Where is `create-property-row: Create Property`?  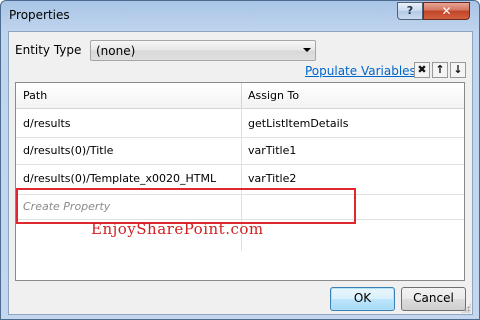 create-property-row: Create Property is located at coordinates (66, 206).